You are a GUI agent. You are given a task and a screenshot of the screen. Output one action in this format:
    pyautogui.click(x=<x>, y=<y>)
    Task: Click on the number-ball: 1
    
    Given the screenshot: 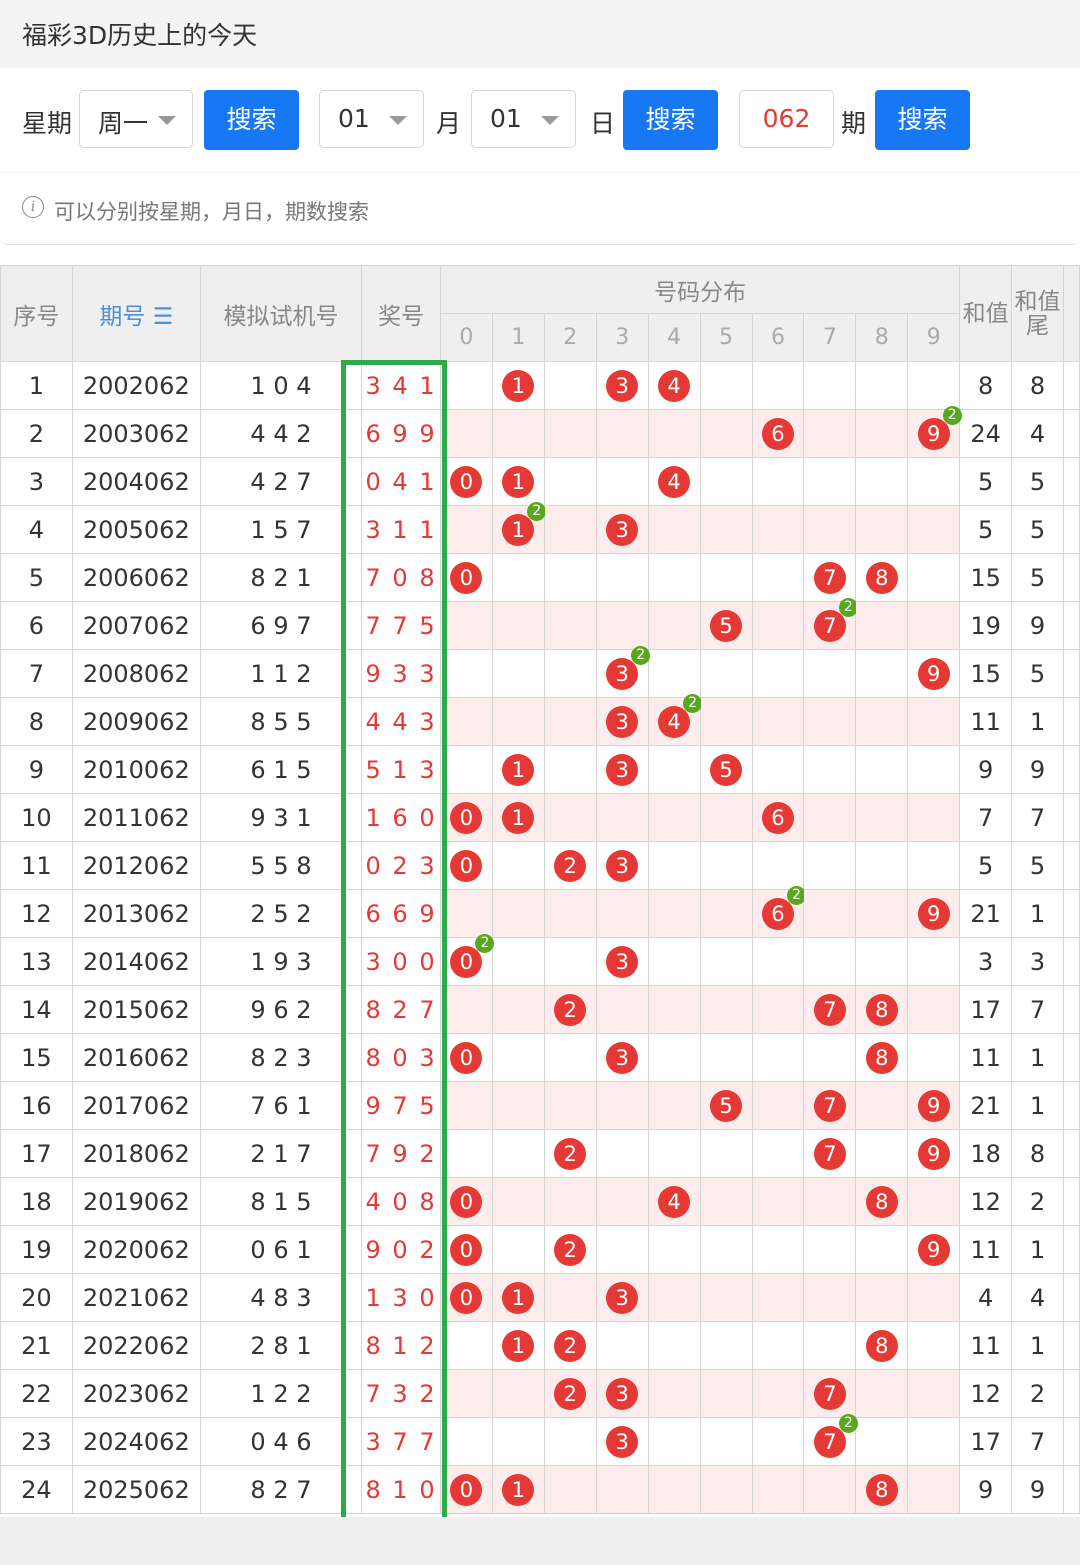 What is the action you would take?
    pyautogui.click(x=518, y=385)
    